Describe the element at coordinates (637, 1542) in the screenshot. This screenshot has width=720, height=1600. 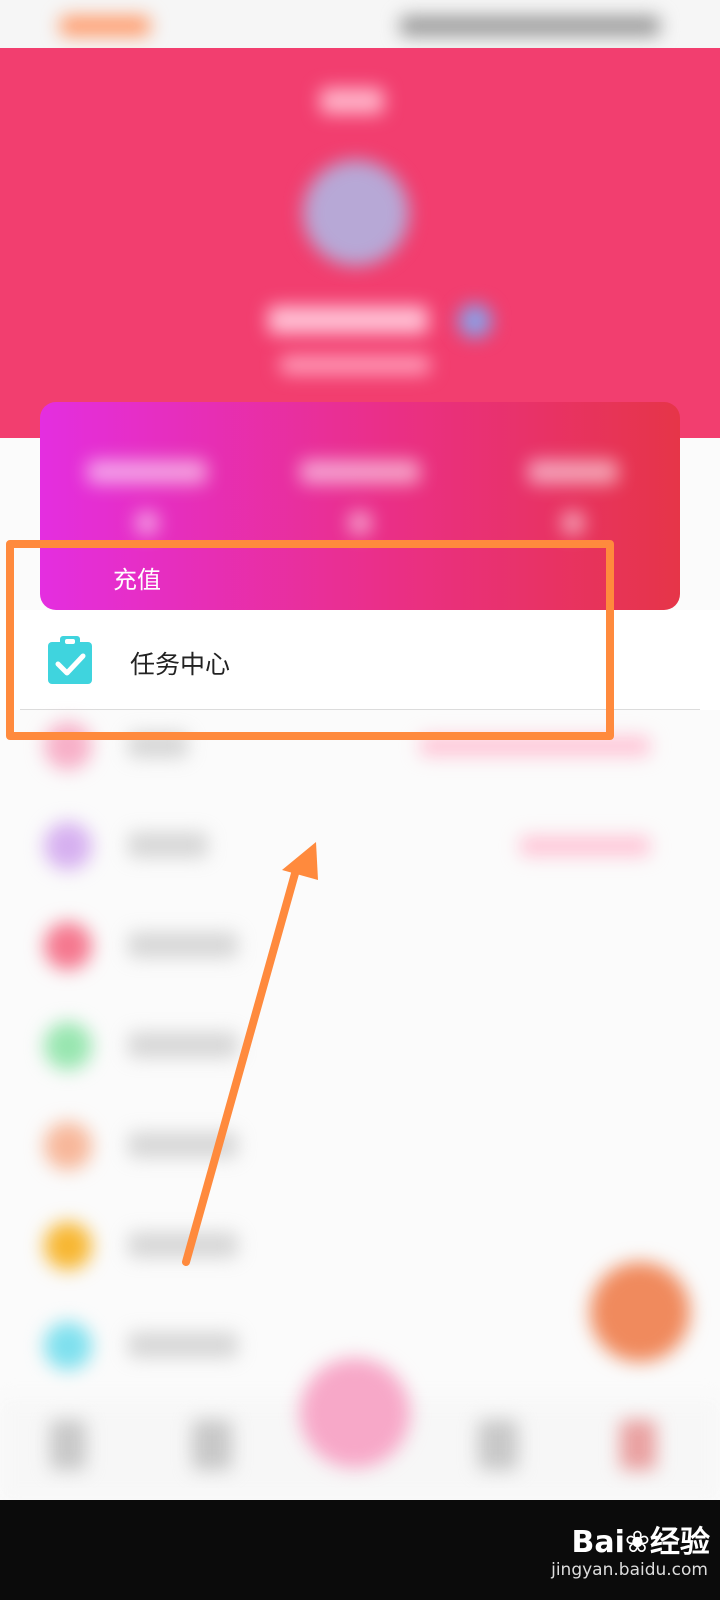
I see `paw-icon: ❀` at that location.